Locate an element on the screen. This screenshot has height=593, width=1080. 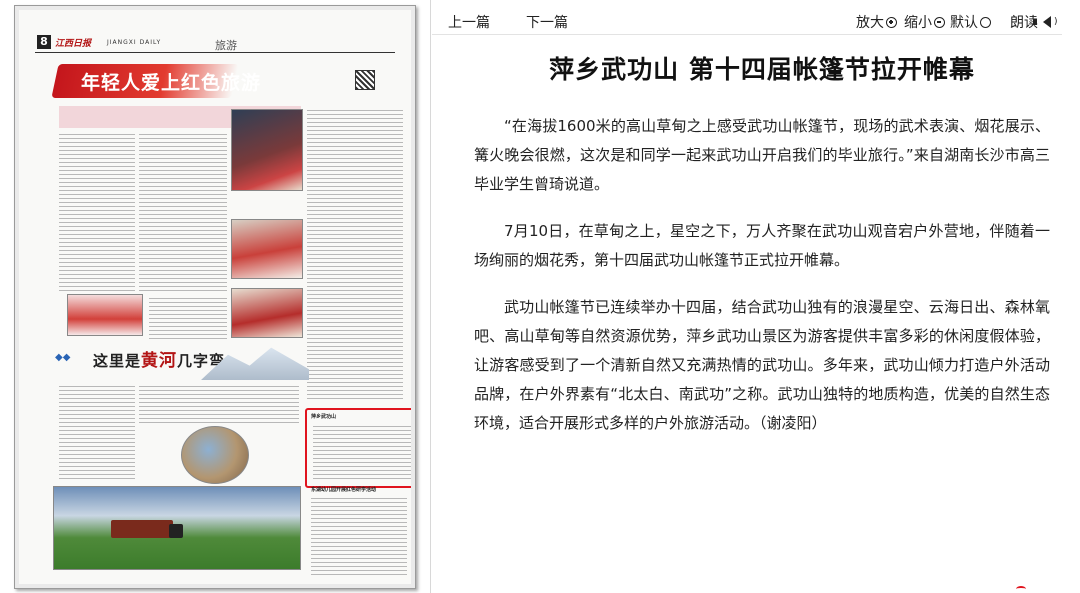
zoom-in-button: 放大 is located at coordinates (876, 22).